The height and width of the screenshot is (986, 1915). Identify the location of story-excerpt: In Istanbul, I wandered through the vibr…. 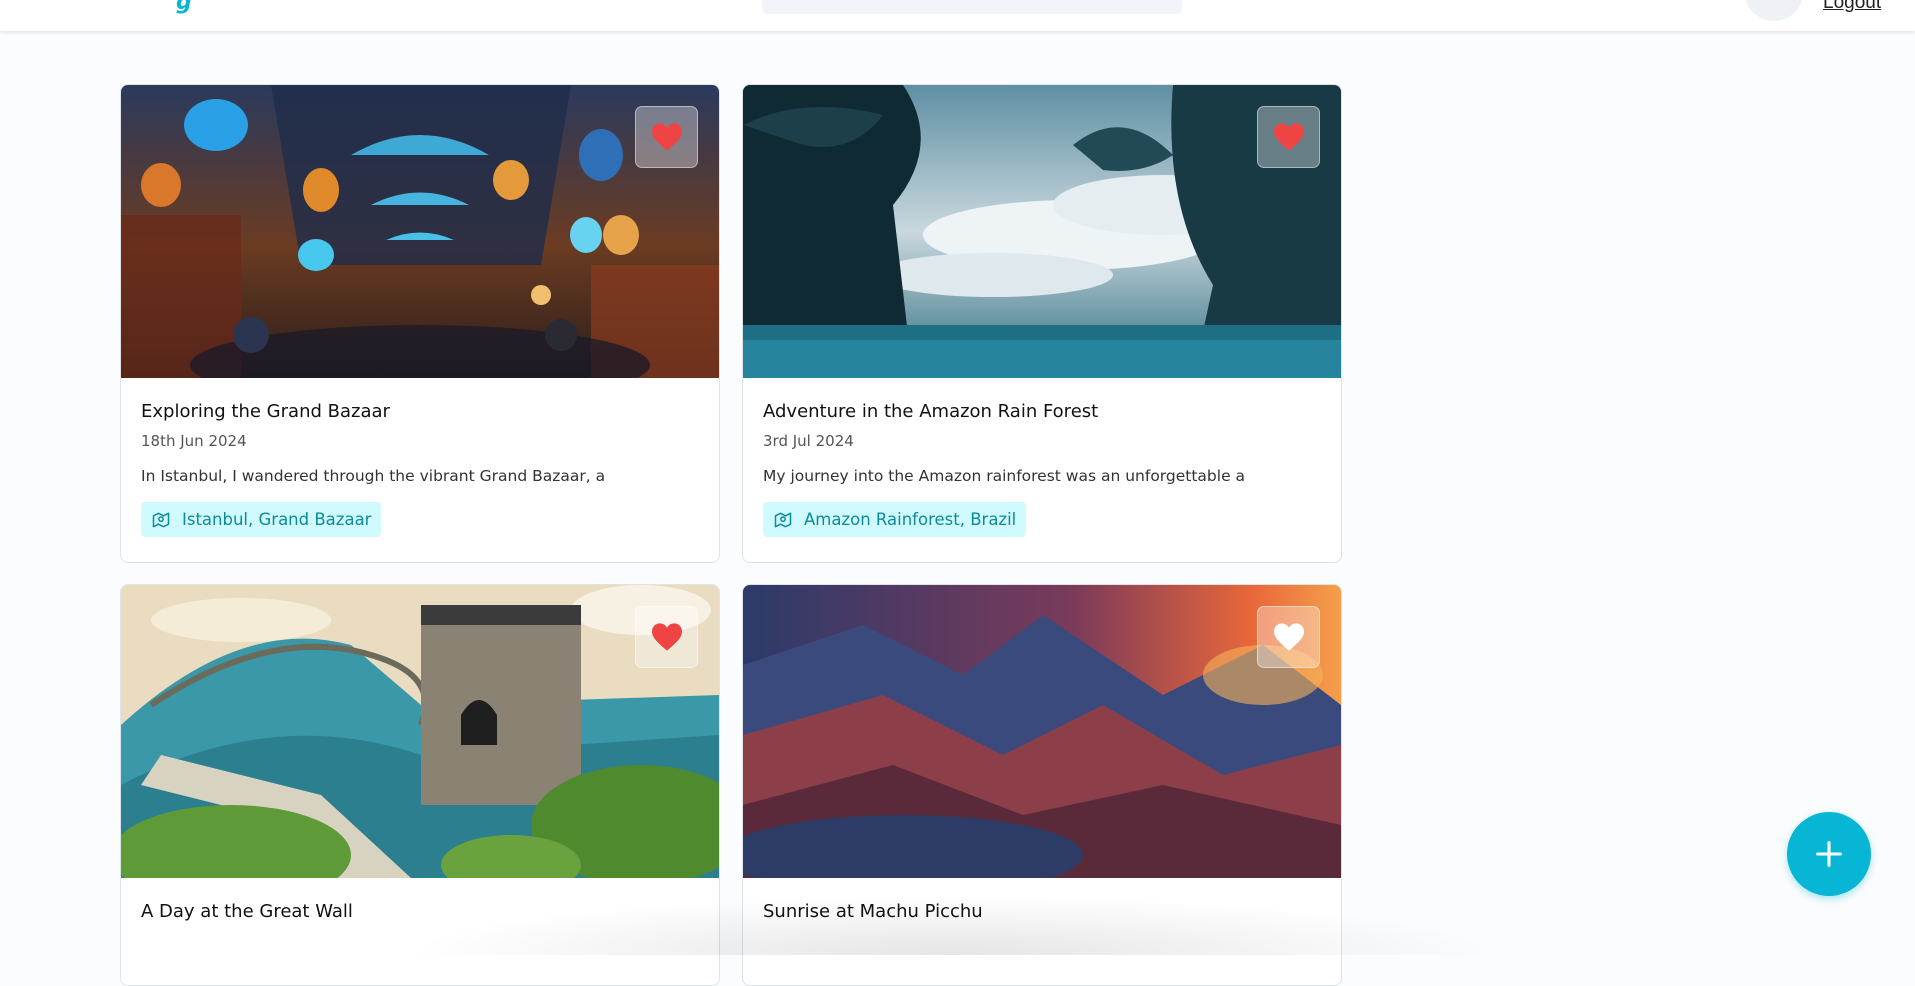
(373, 476).